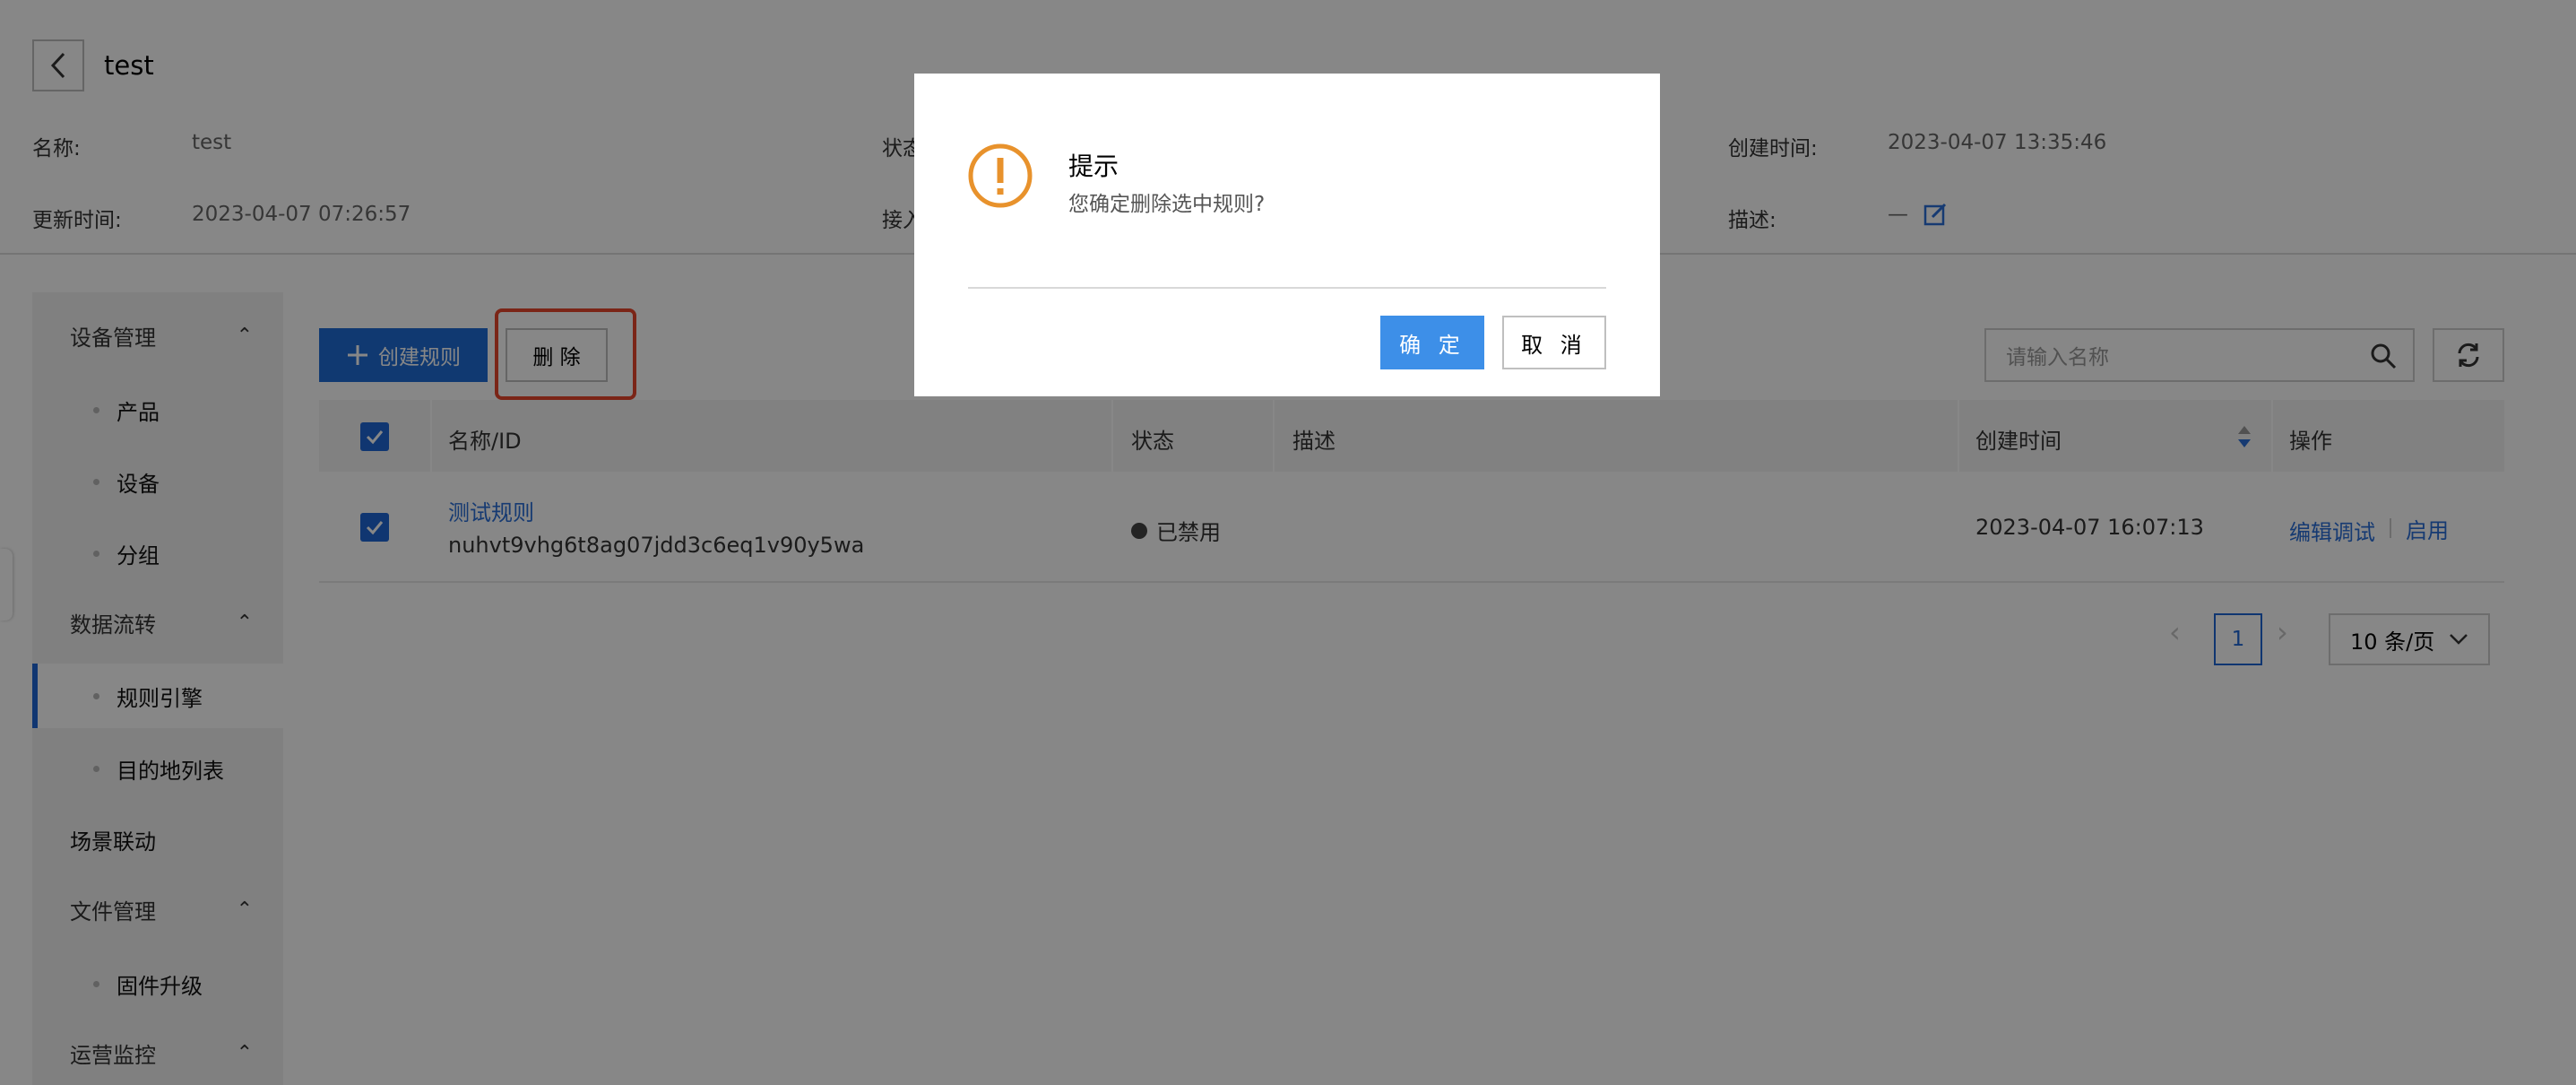 This screenshot has height=1085, width=2576. Describe the element at coordinates (1093, 166) in the screenshot. I see `dialog-title: 提示` at that location.